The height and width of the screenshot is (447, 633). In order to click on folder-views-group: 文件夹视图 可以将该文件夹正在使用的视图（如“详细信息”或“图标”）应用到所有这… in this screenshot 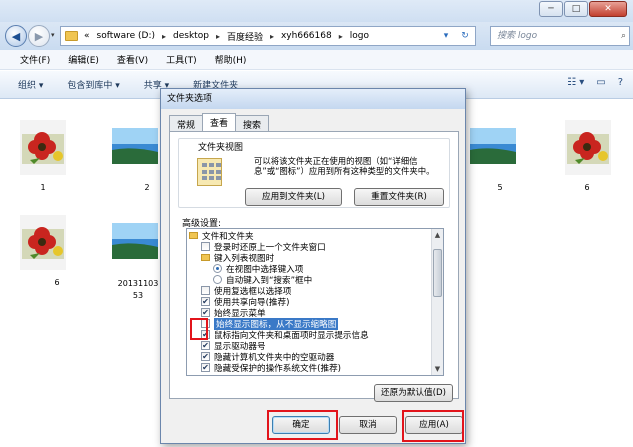, I will do `click(314, 173)`.